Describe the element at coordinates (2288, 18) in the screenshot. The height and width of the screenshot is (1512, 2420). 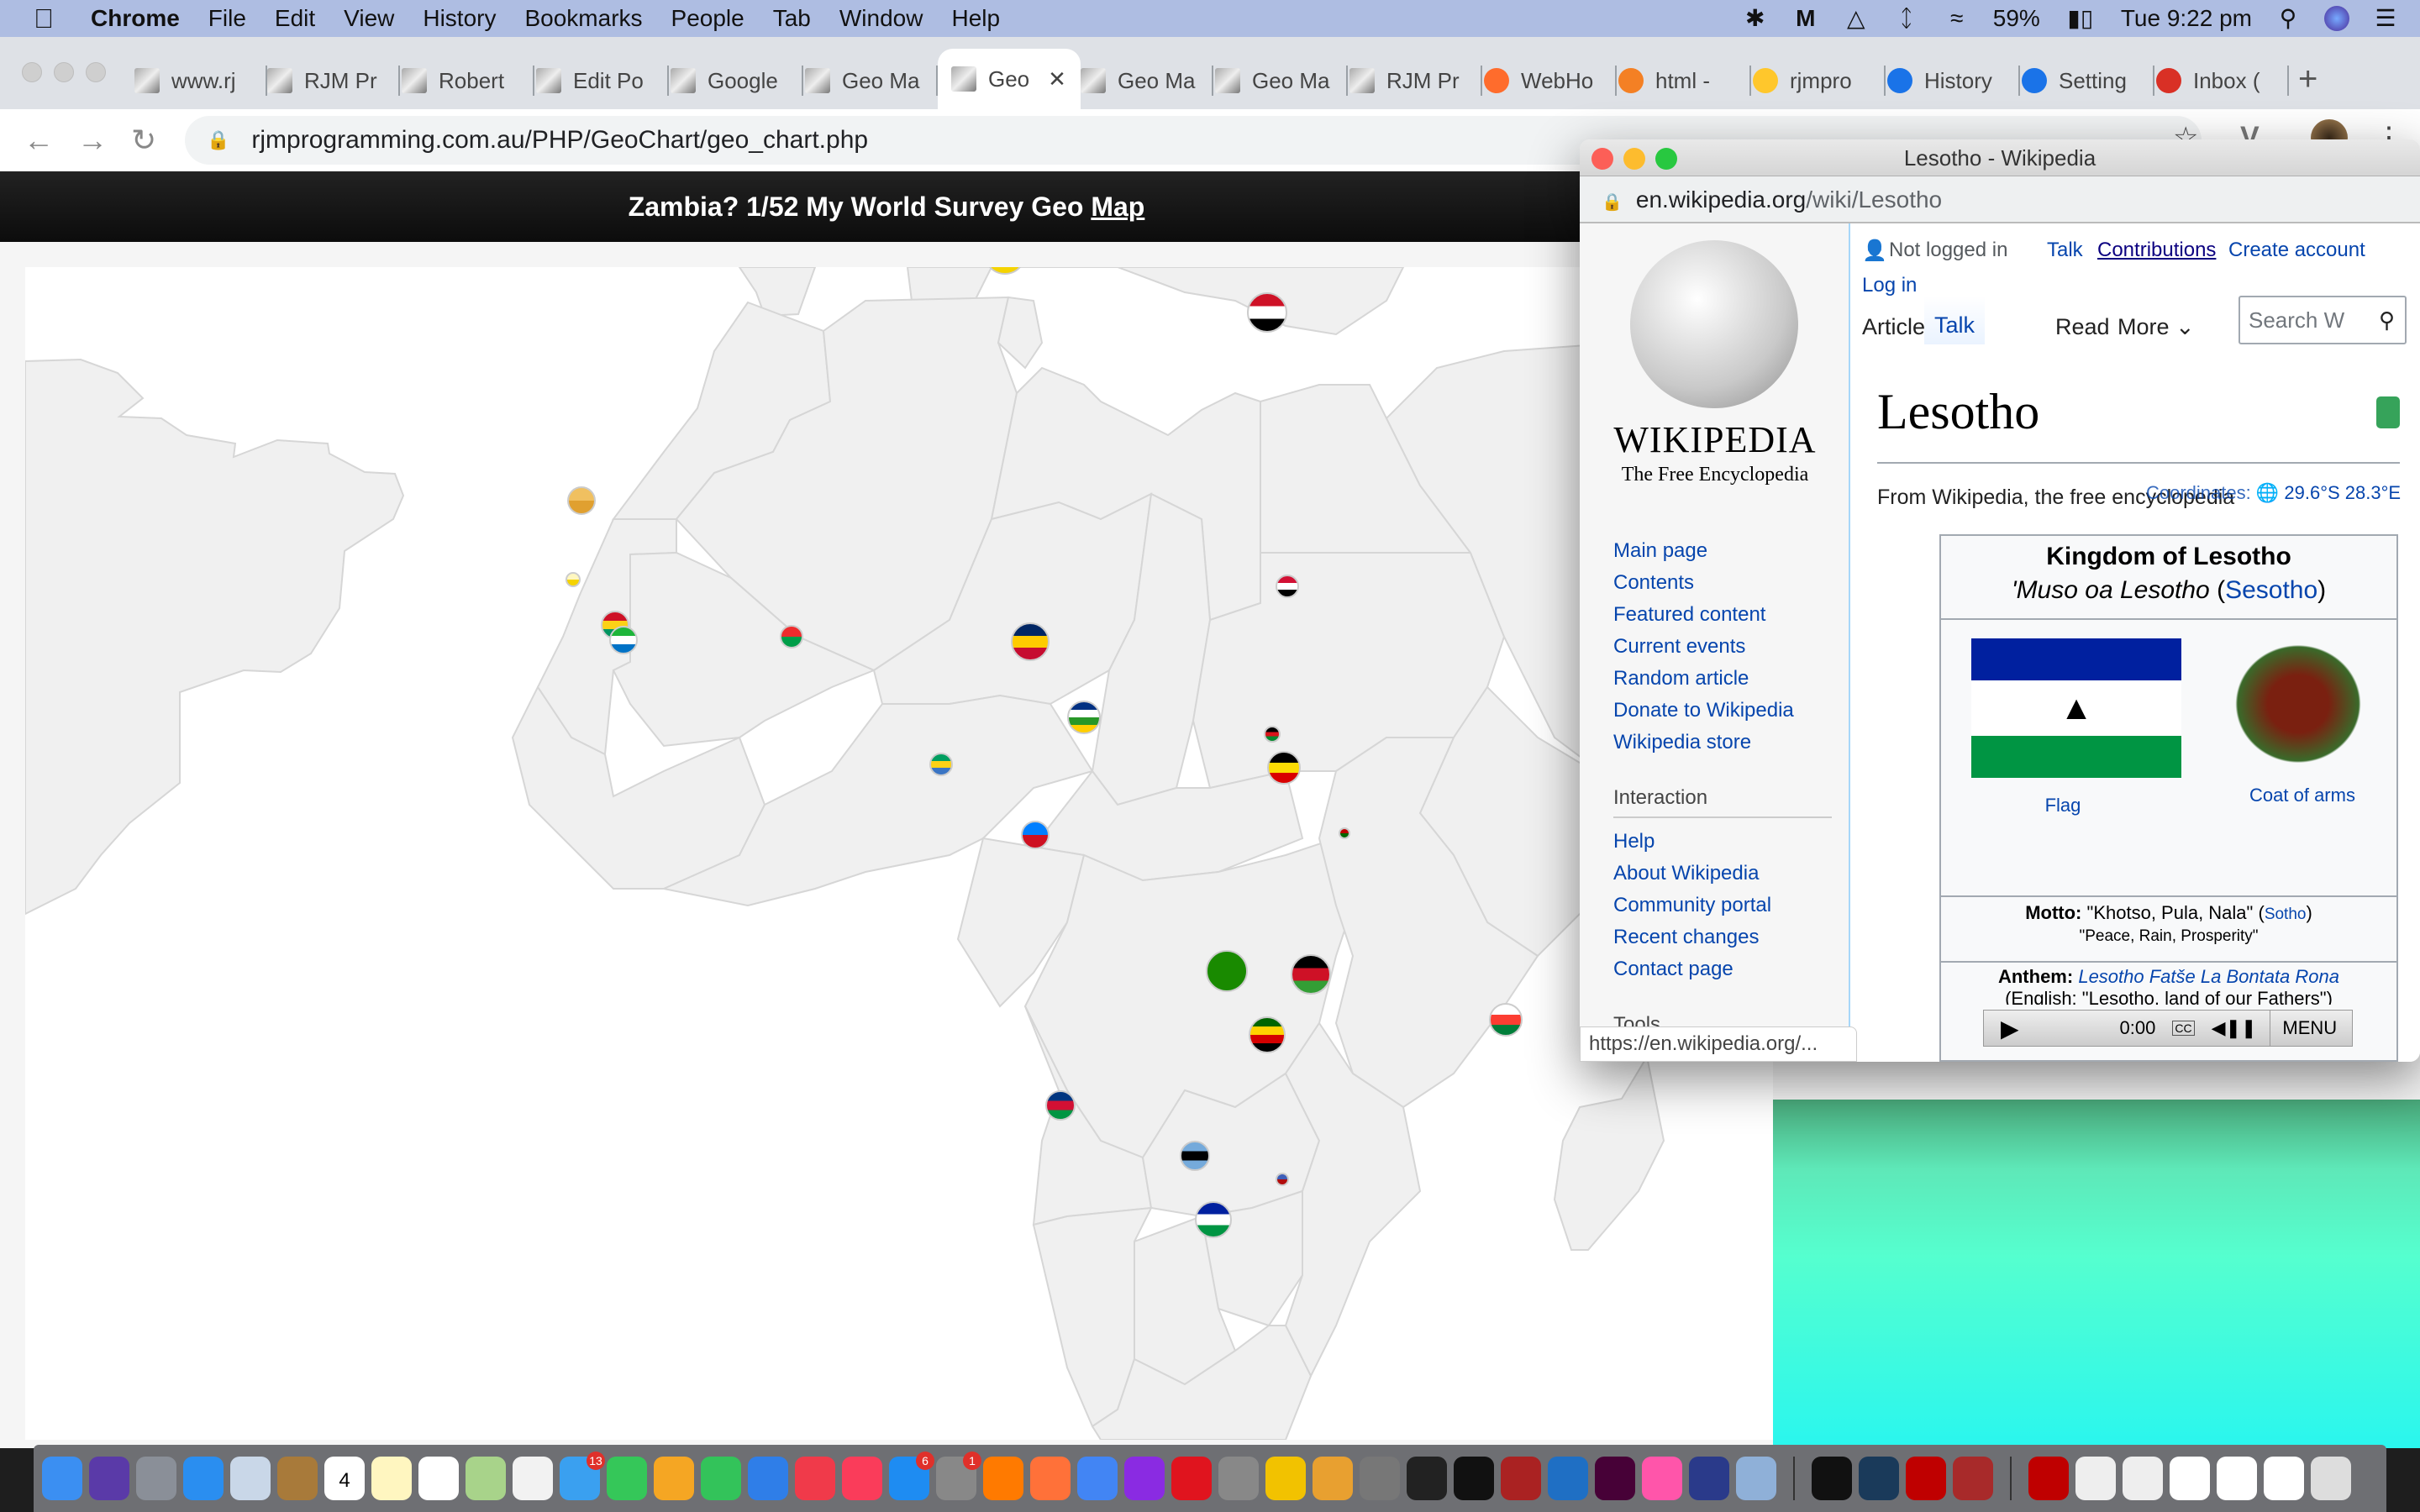
I see `spotlight-search-icon: ⚲` at that location.